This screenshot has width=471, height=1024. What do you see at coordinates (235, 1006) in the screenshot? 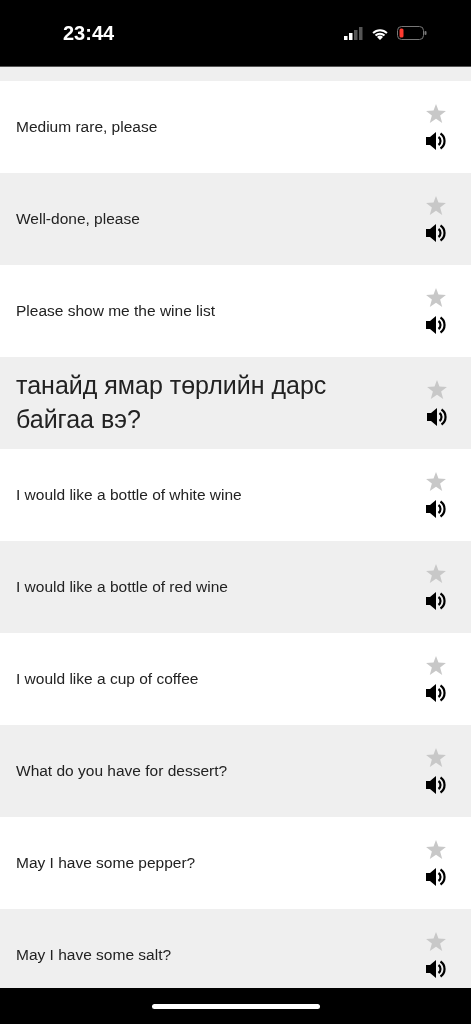
I see `home-indicator` at bounding box center [235, 1006].